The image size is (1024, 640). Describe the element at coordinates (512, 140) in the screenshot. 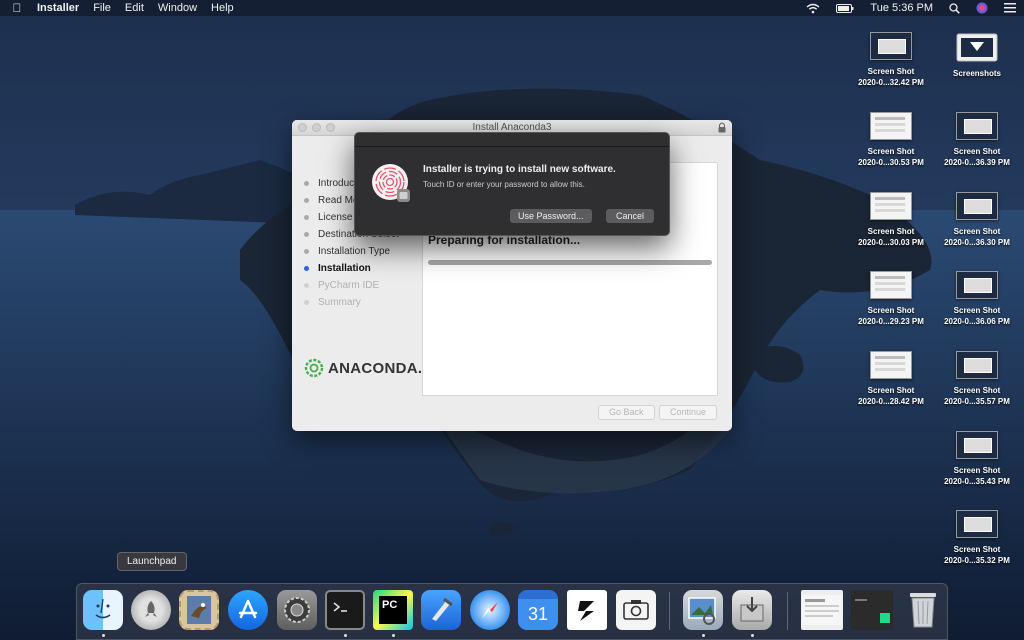

I see `dialog-top-edge` at that location.